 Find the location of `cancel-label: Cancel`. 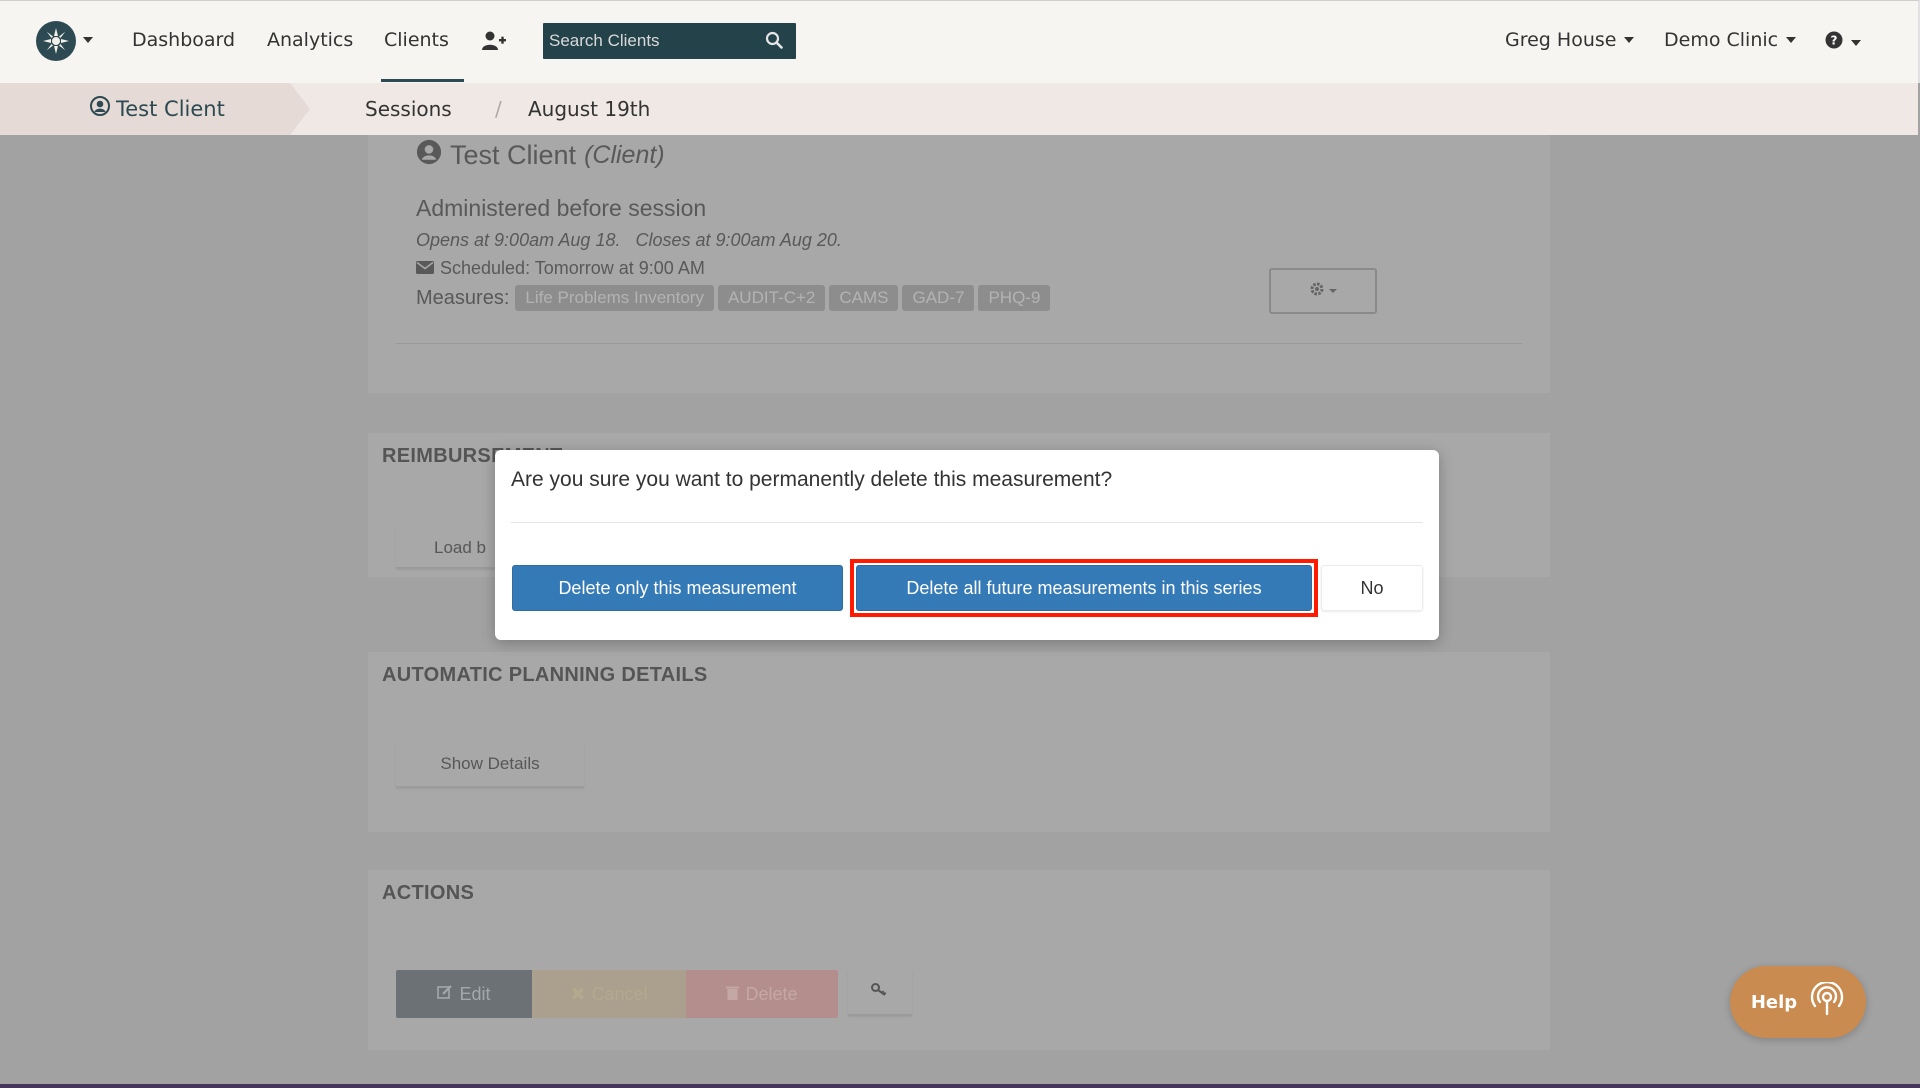

cancel-label: Cancel is located at coordinates (619, 993).